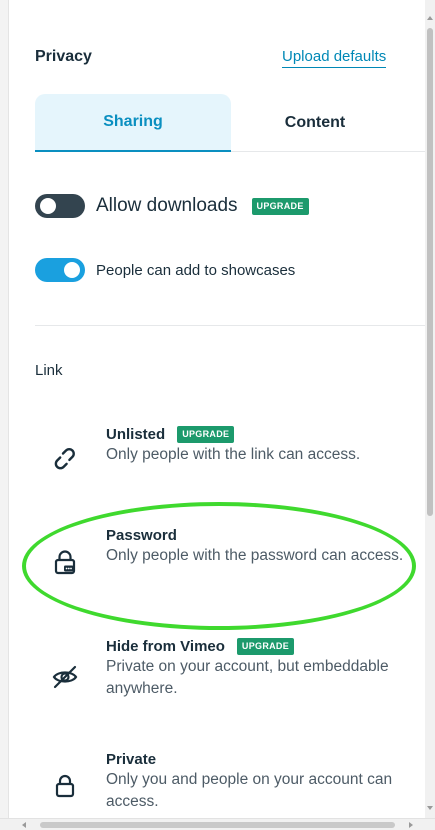 The height and width of the screenshot is (830, 435). I want to click on tab-bar: Sharing Content, so click(230, 123).